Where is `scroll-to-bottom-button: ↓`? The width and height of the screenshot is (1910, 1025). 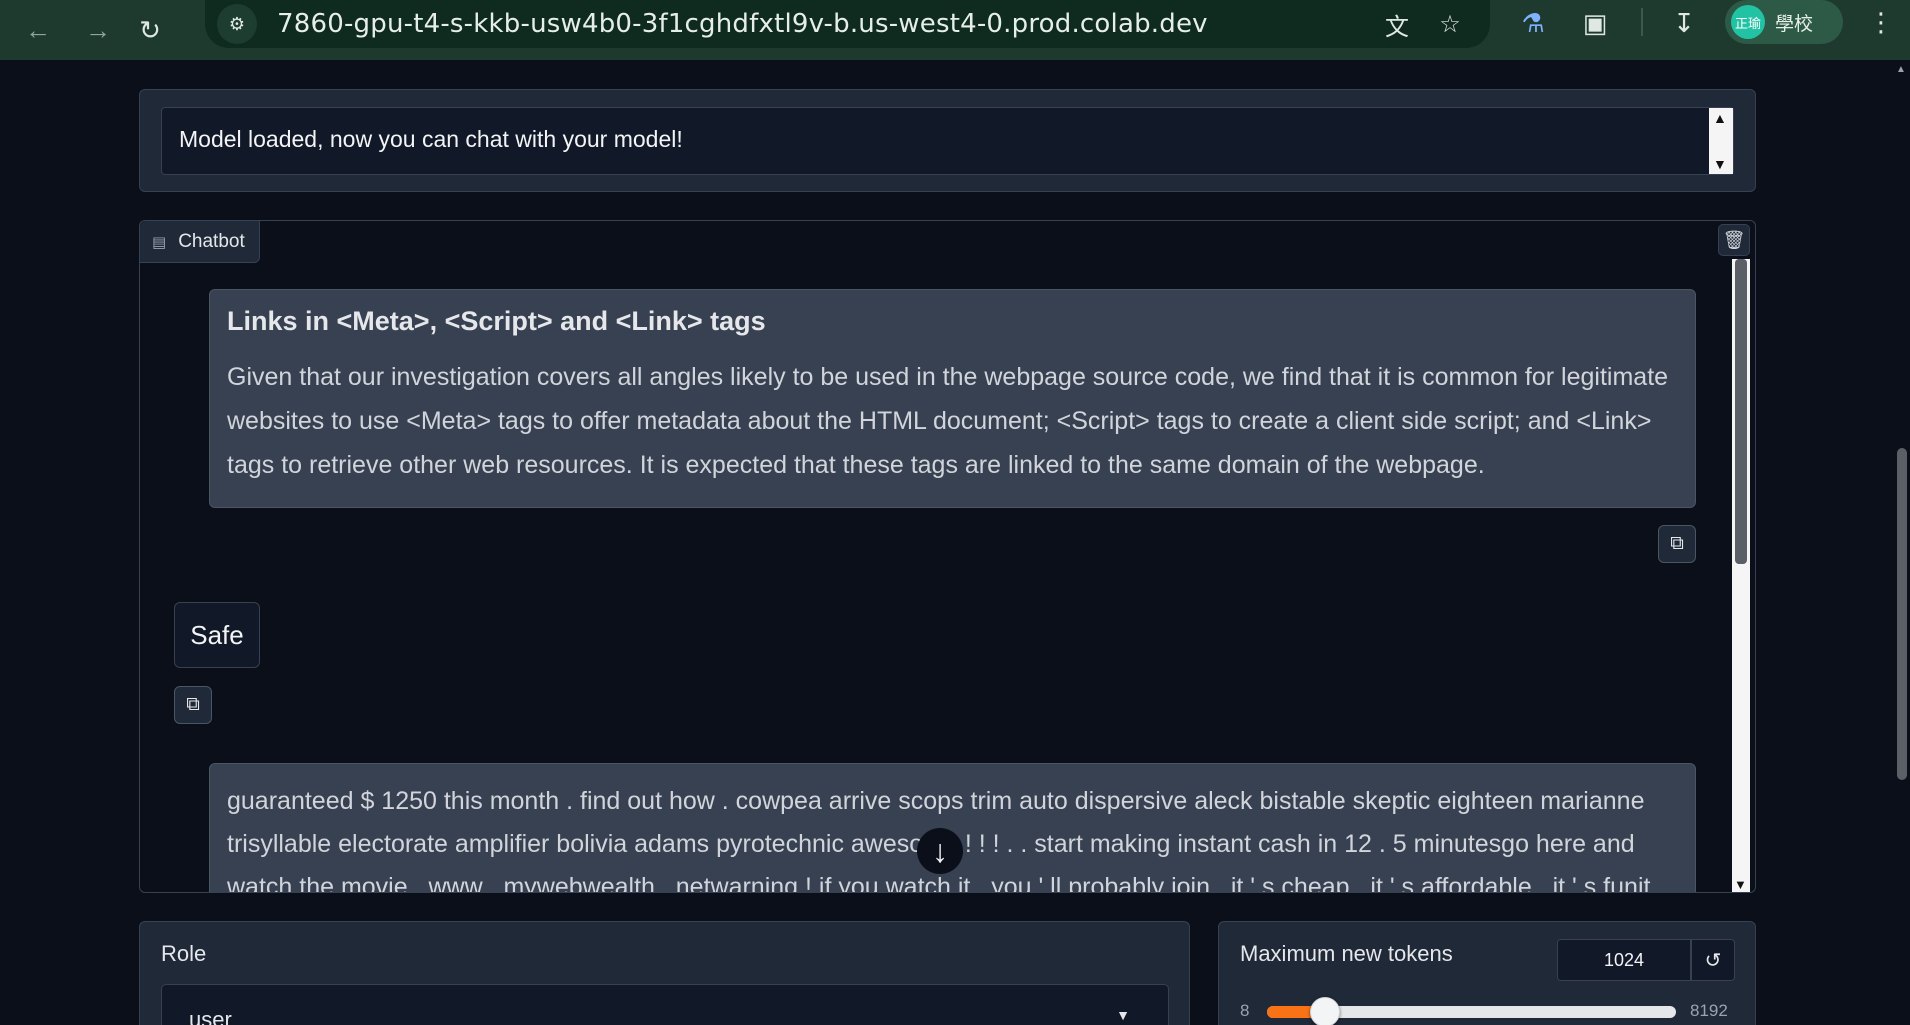 scroll-to-bottom-button: ↓ is located at coordinates (940, 851).